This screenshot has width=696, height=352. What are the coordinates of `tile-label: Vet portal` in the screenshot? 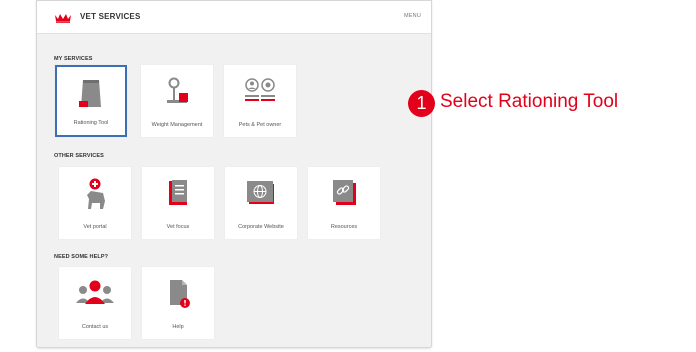 It's located at (95, 227).